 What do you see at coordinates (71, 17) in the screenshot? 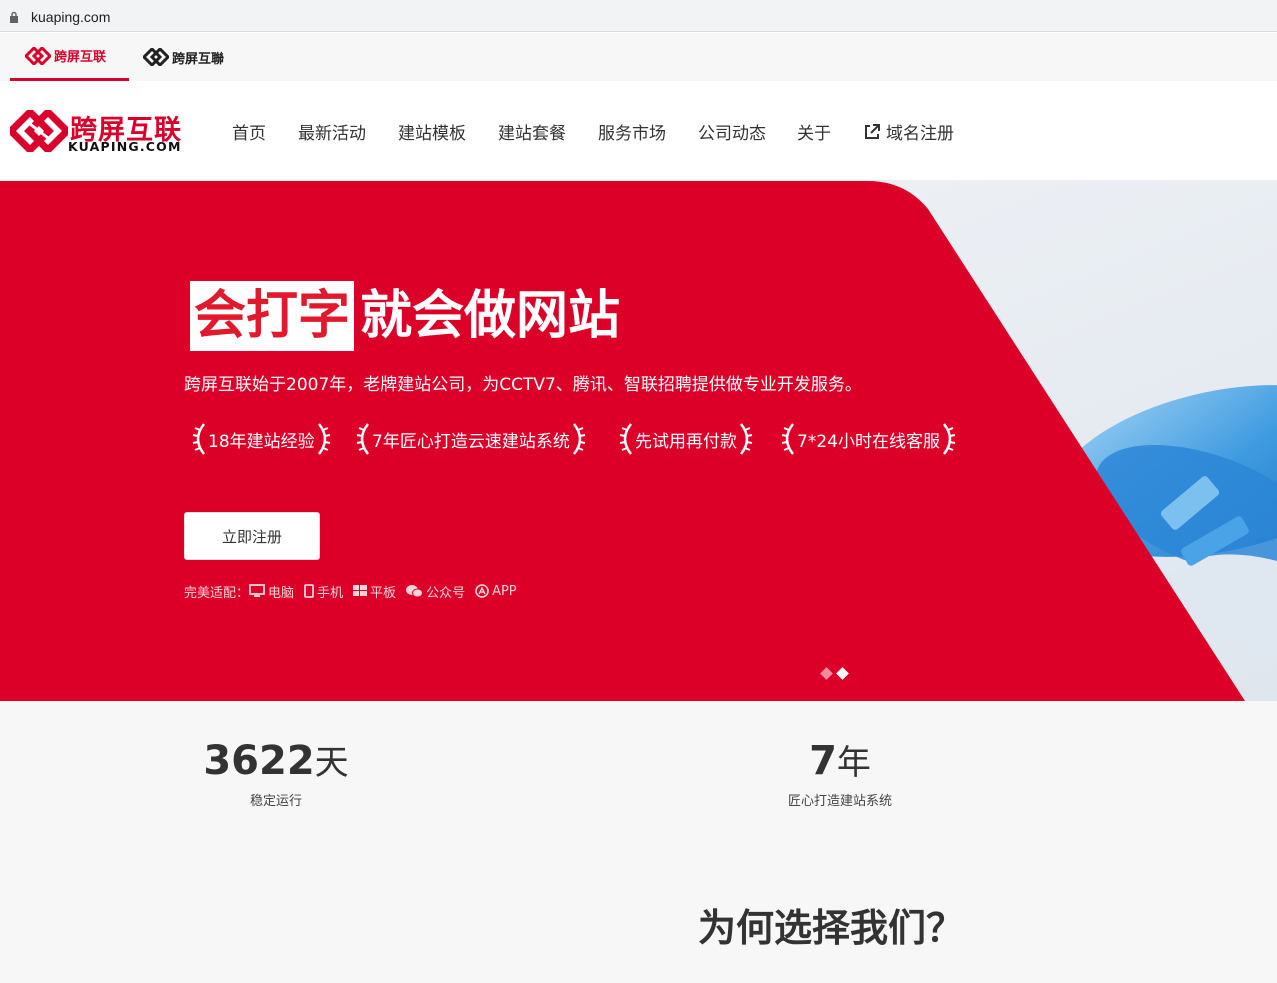
I see `url-text: kuaping.com` at bounding box center [71, 17].